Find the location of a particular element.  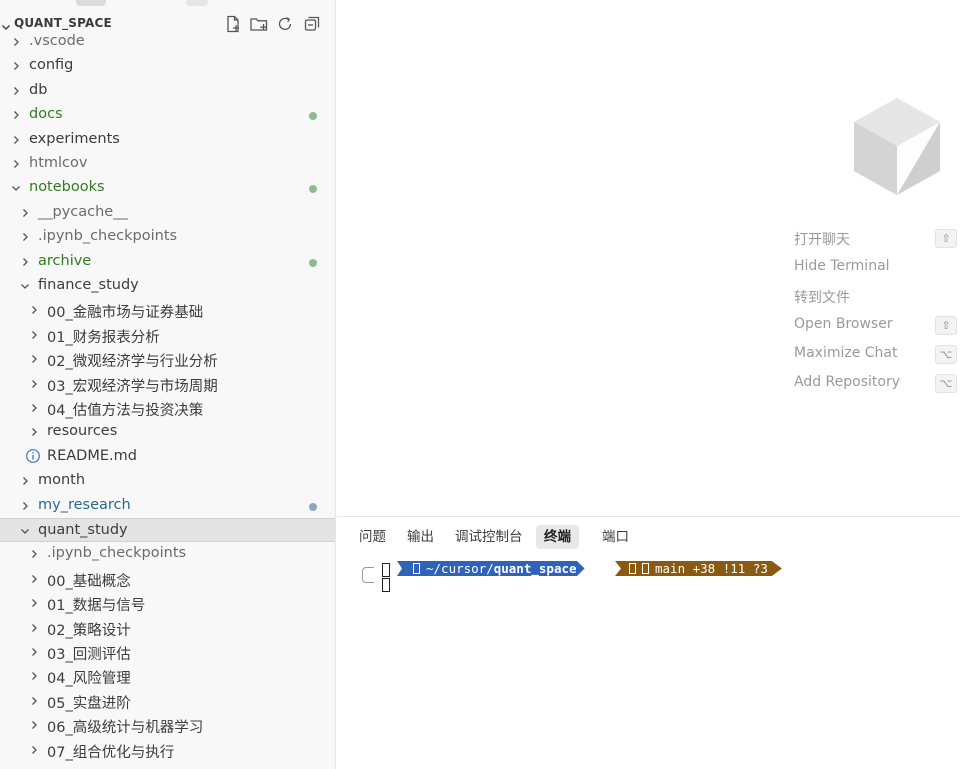

tree-folder-row: finance_study is located at coordinates (167, 286).